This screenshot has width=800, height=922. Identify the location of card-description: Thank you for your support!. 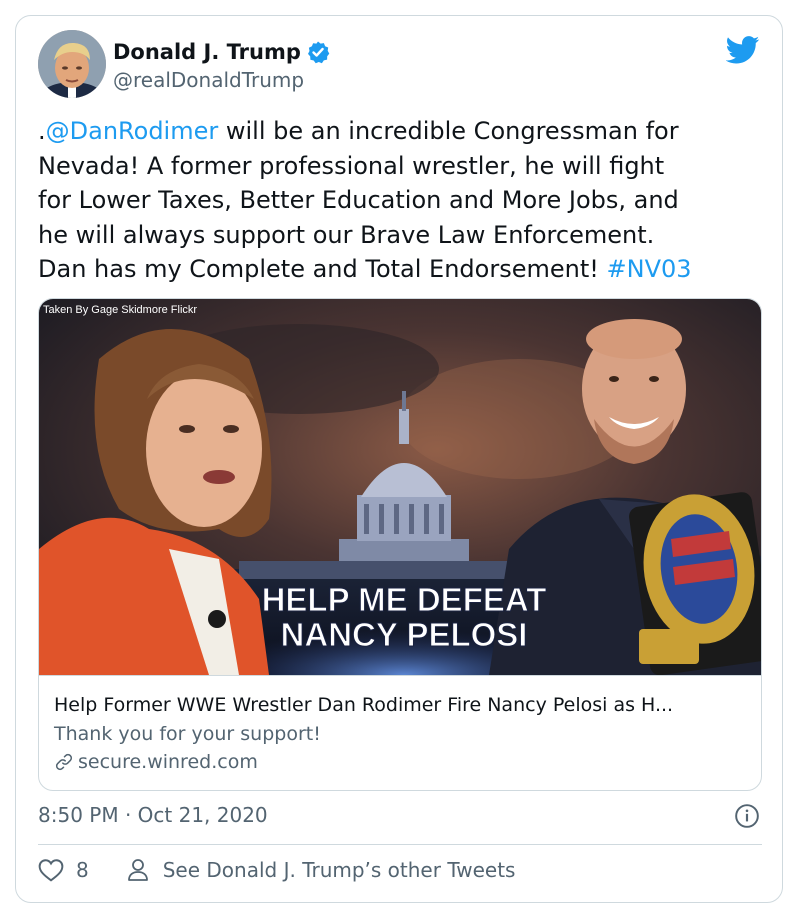
(187, 734).